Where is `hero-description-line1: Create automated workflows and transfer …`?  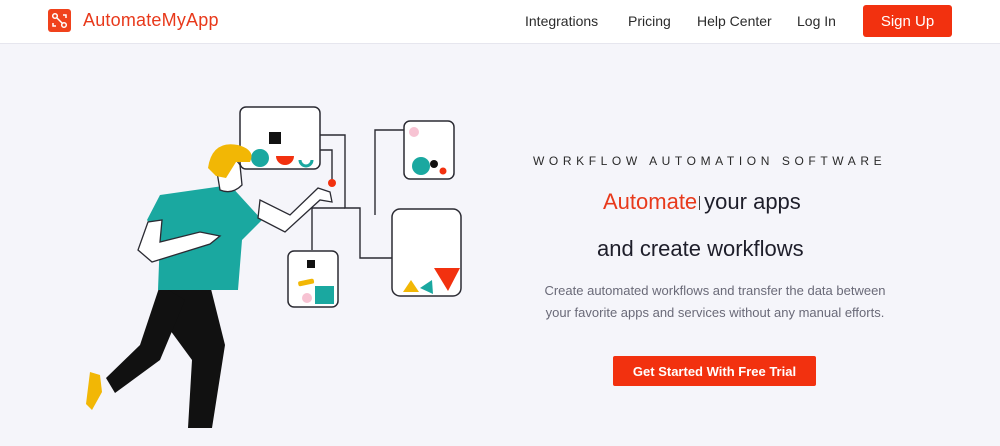 hero-description-line1: Create automated workflows and transfer … is located at coordinates (715, 290).